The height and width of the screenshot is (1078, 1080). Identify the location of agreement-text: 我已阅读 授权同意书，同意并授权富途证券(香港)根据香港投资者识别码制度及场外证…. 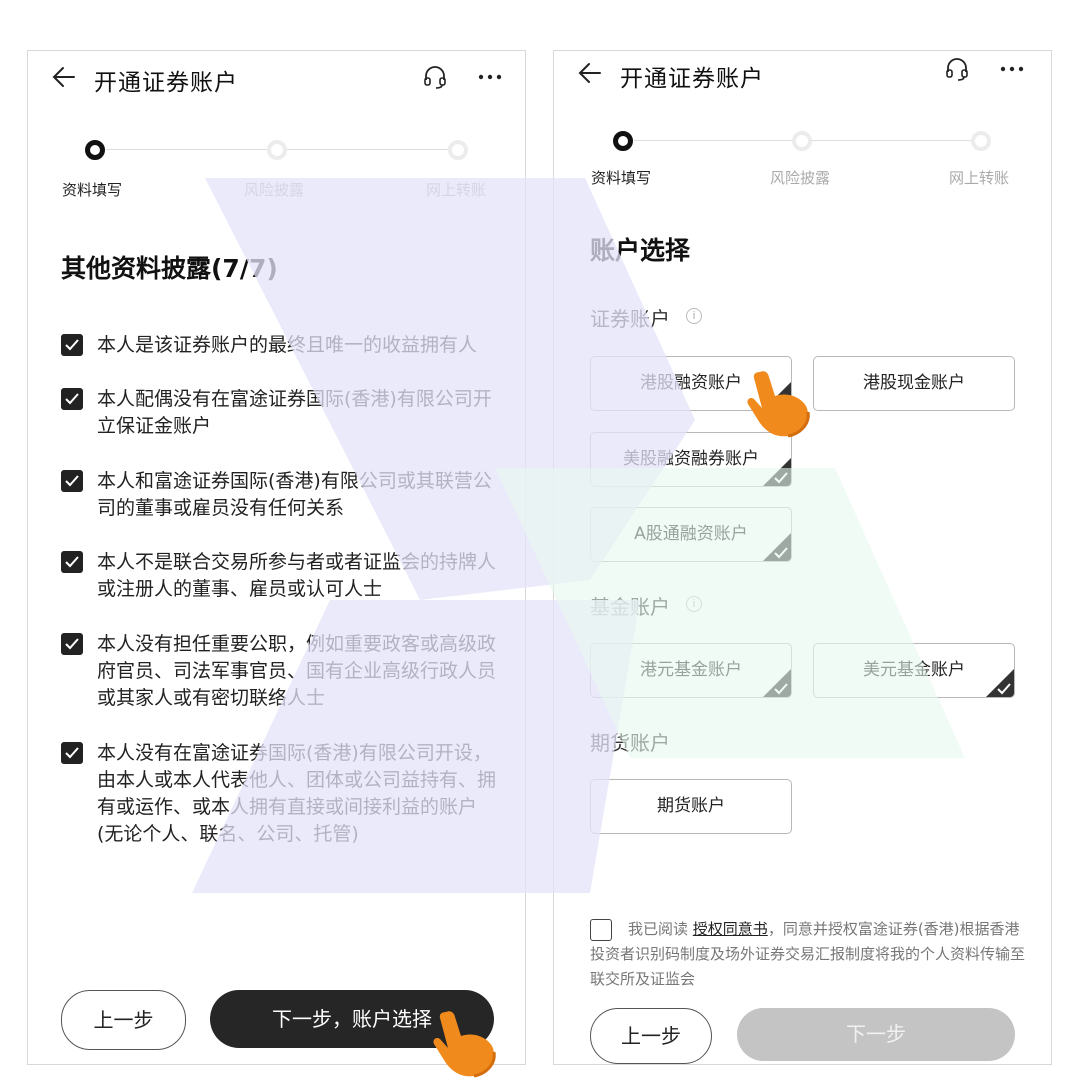
(810, 954).